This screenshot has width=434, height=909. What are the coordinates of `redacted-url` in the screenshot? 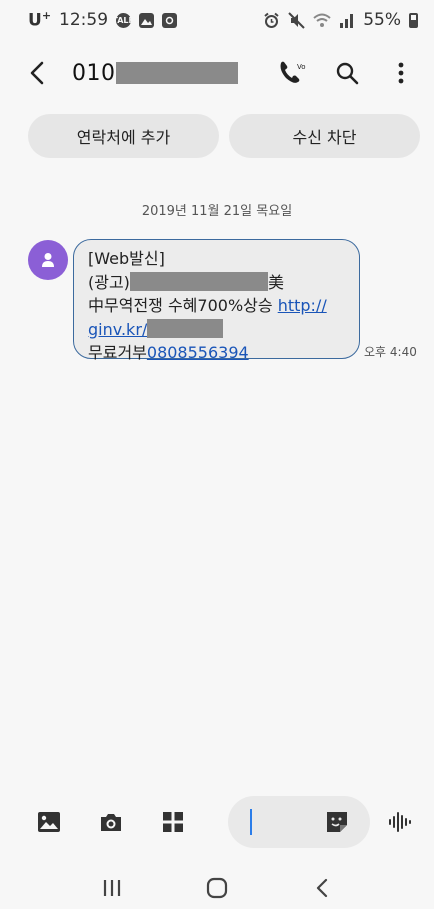 It's located at (185, 328).